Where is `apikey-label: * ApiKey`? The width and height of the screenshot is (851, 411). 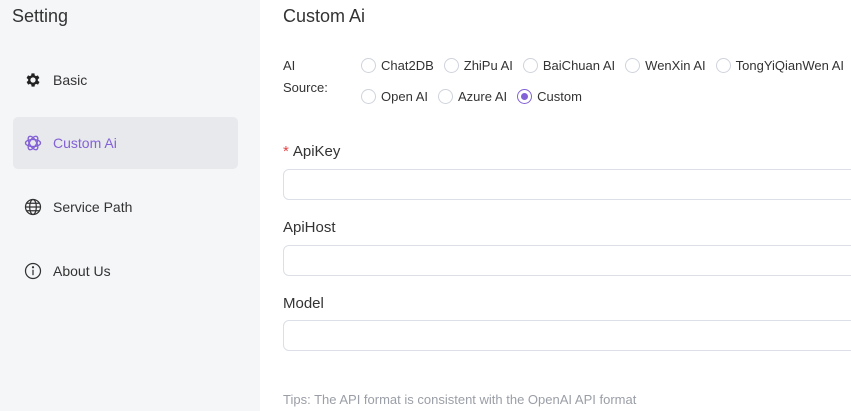
apikey-label: * ApiKey is located at coordinates (312, 151).